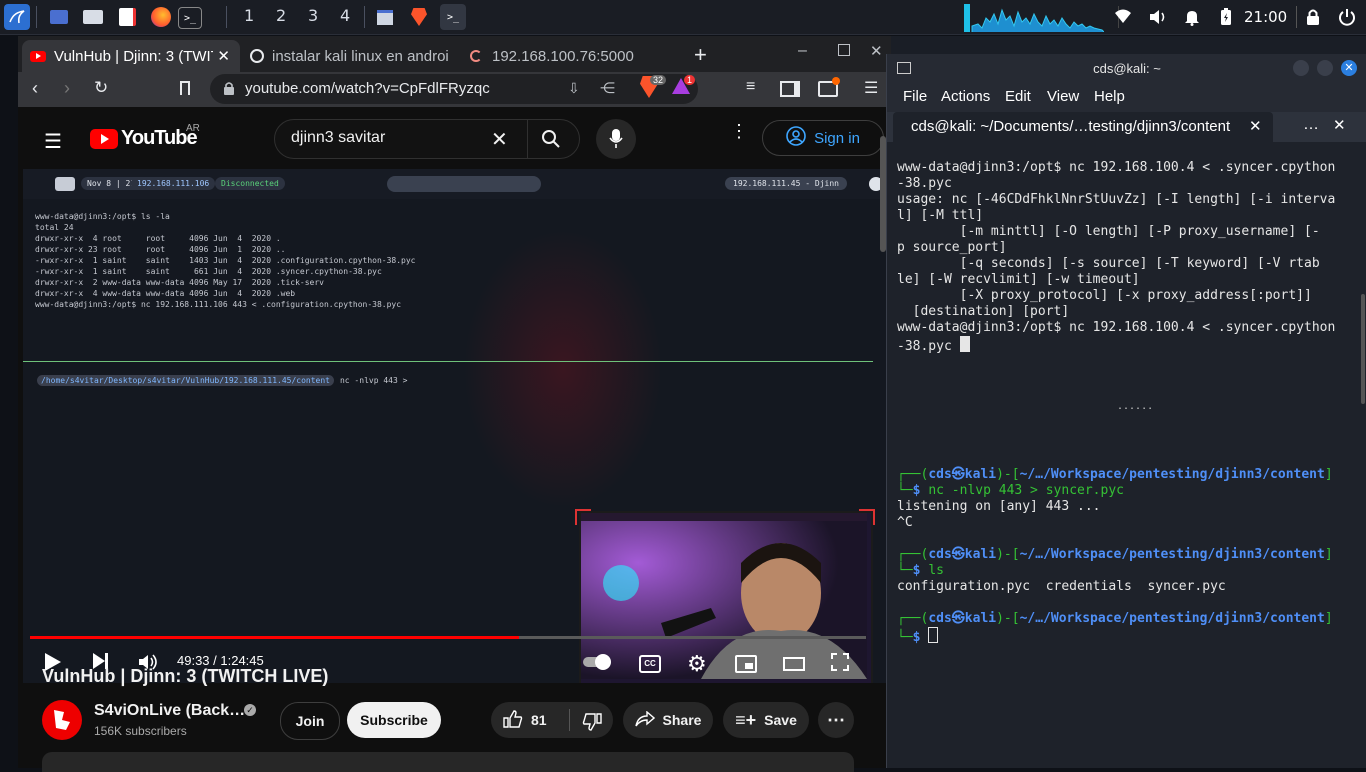 The height and width of the screenshot is (772, 1366). Describe the element at coordinates (965, 96) in the screenshot. I see `menu-actions: Actions` at that location.